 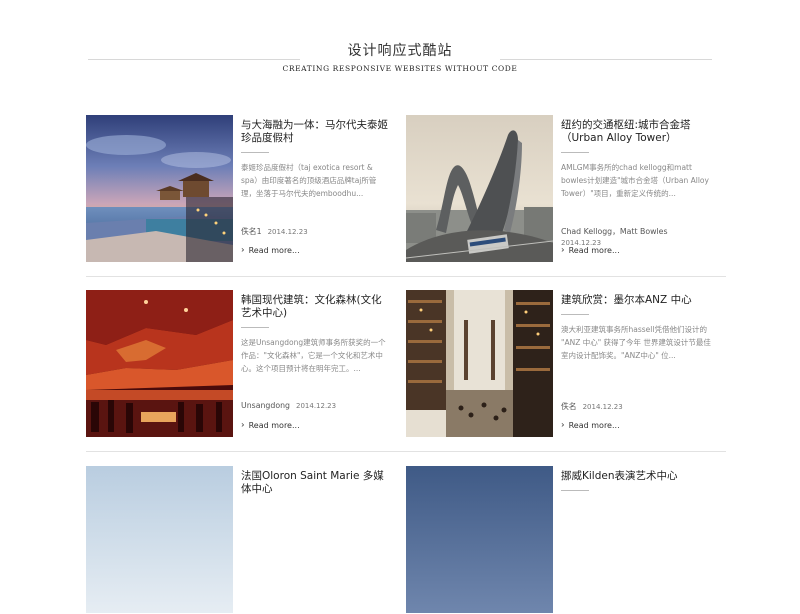 I want to click on article-thumbnail-kilden-centre, so click(x=479, y=539).